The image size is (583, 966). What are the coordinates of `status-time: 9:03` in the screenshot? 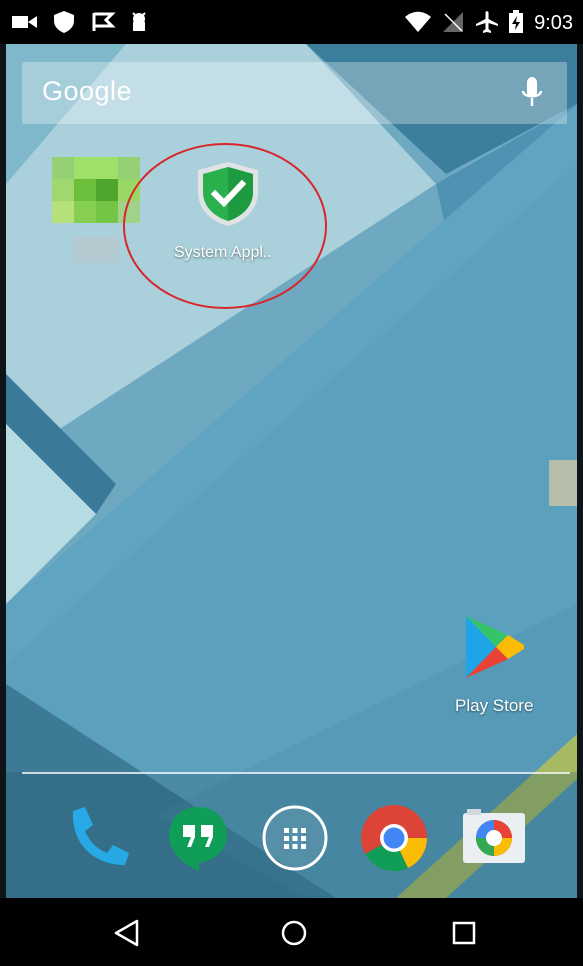 It's located at (553, 23).